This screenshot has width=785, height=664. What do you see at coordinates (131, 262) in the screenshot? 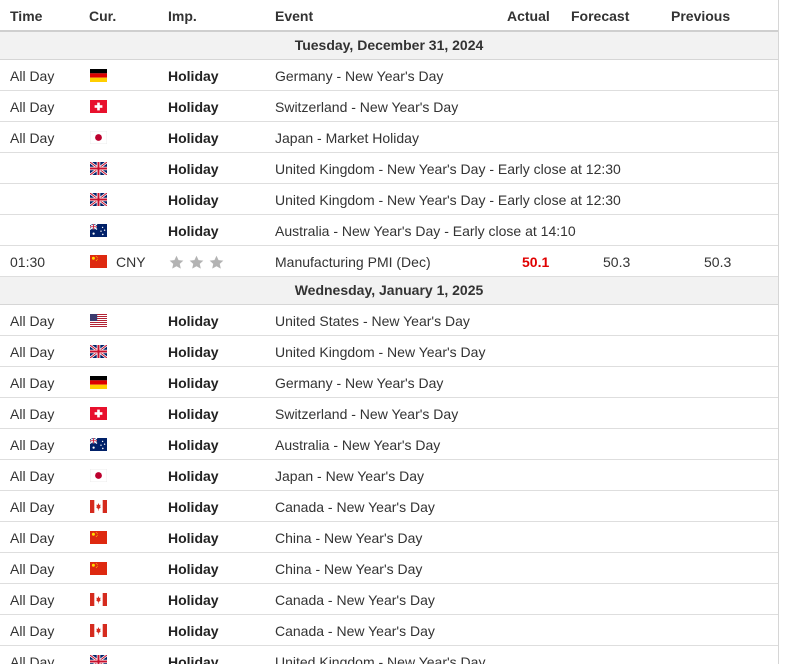
I see `event-currency: CNY` at bounding box center [131, 262].